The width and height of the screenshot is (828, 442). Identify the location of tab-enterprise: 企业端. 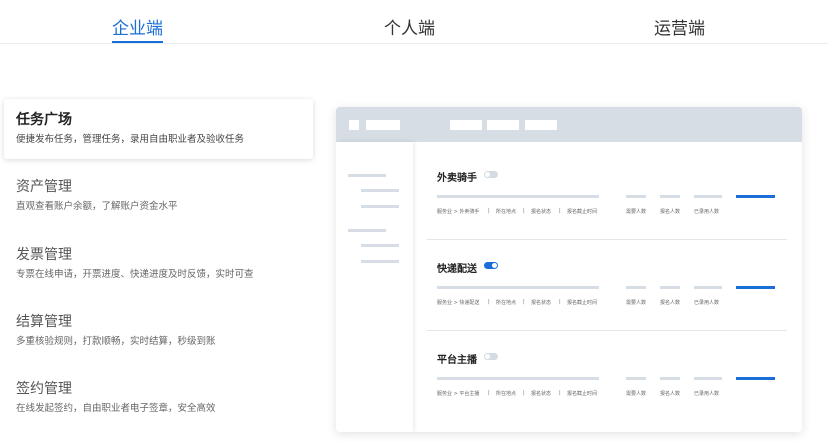
(137, 28).